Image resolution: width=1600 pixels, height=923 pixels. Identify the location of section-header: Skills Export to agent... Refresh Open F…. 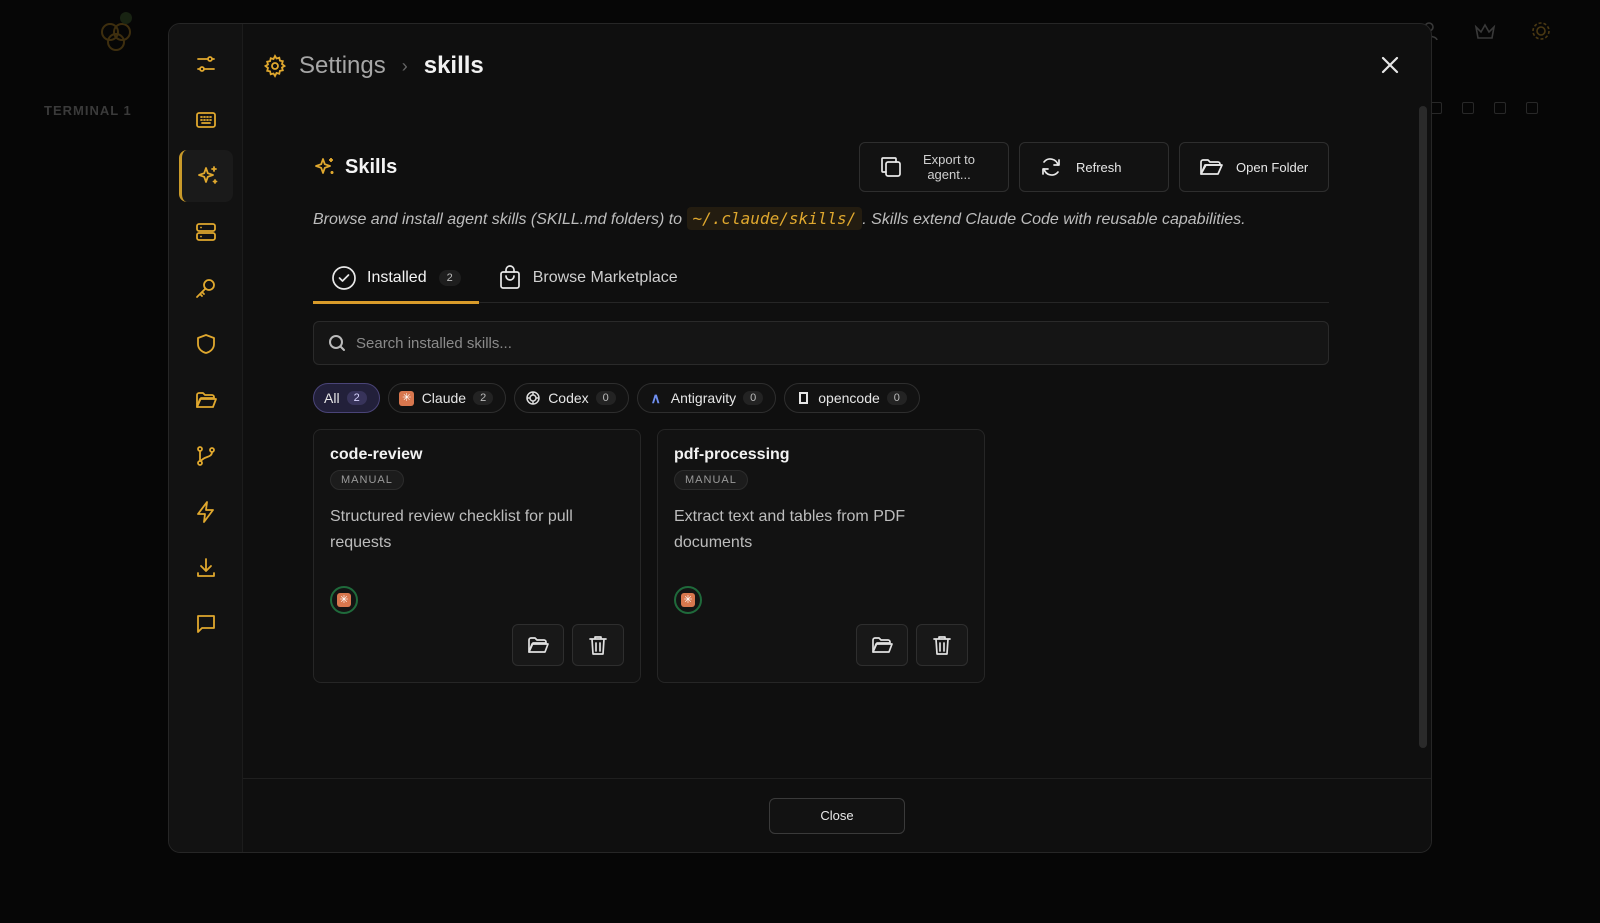
(821, 167).